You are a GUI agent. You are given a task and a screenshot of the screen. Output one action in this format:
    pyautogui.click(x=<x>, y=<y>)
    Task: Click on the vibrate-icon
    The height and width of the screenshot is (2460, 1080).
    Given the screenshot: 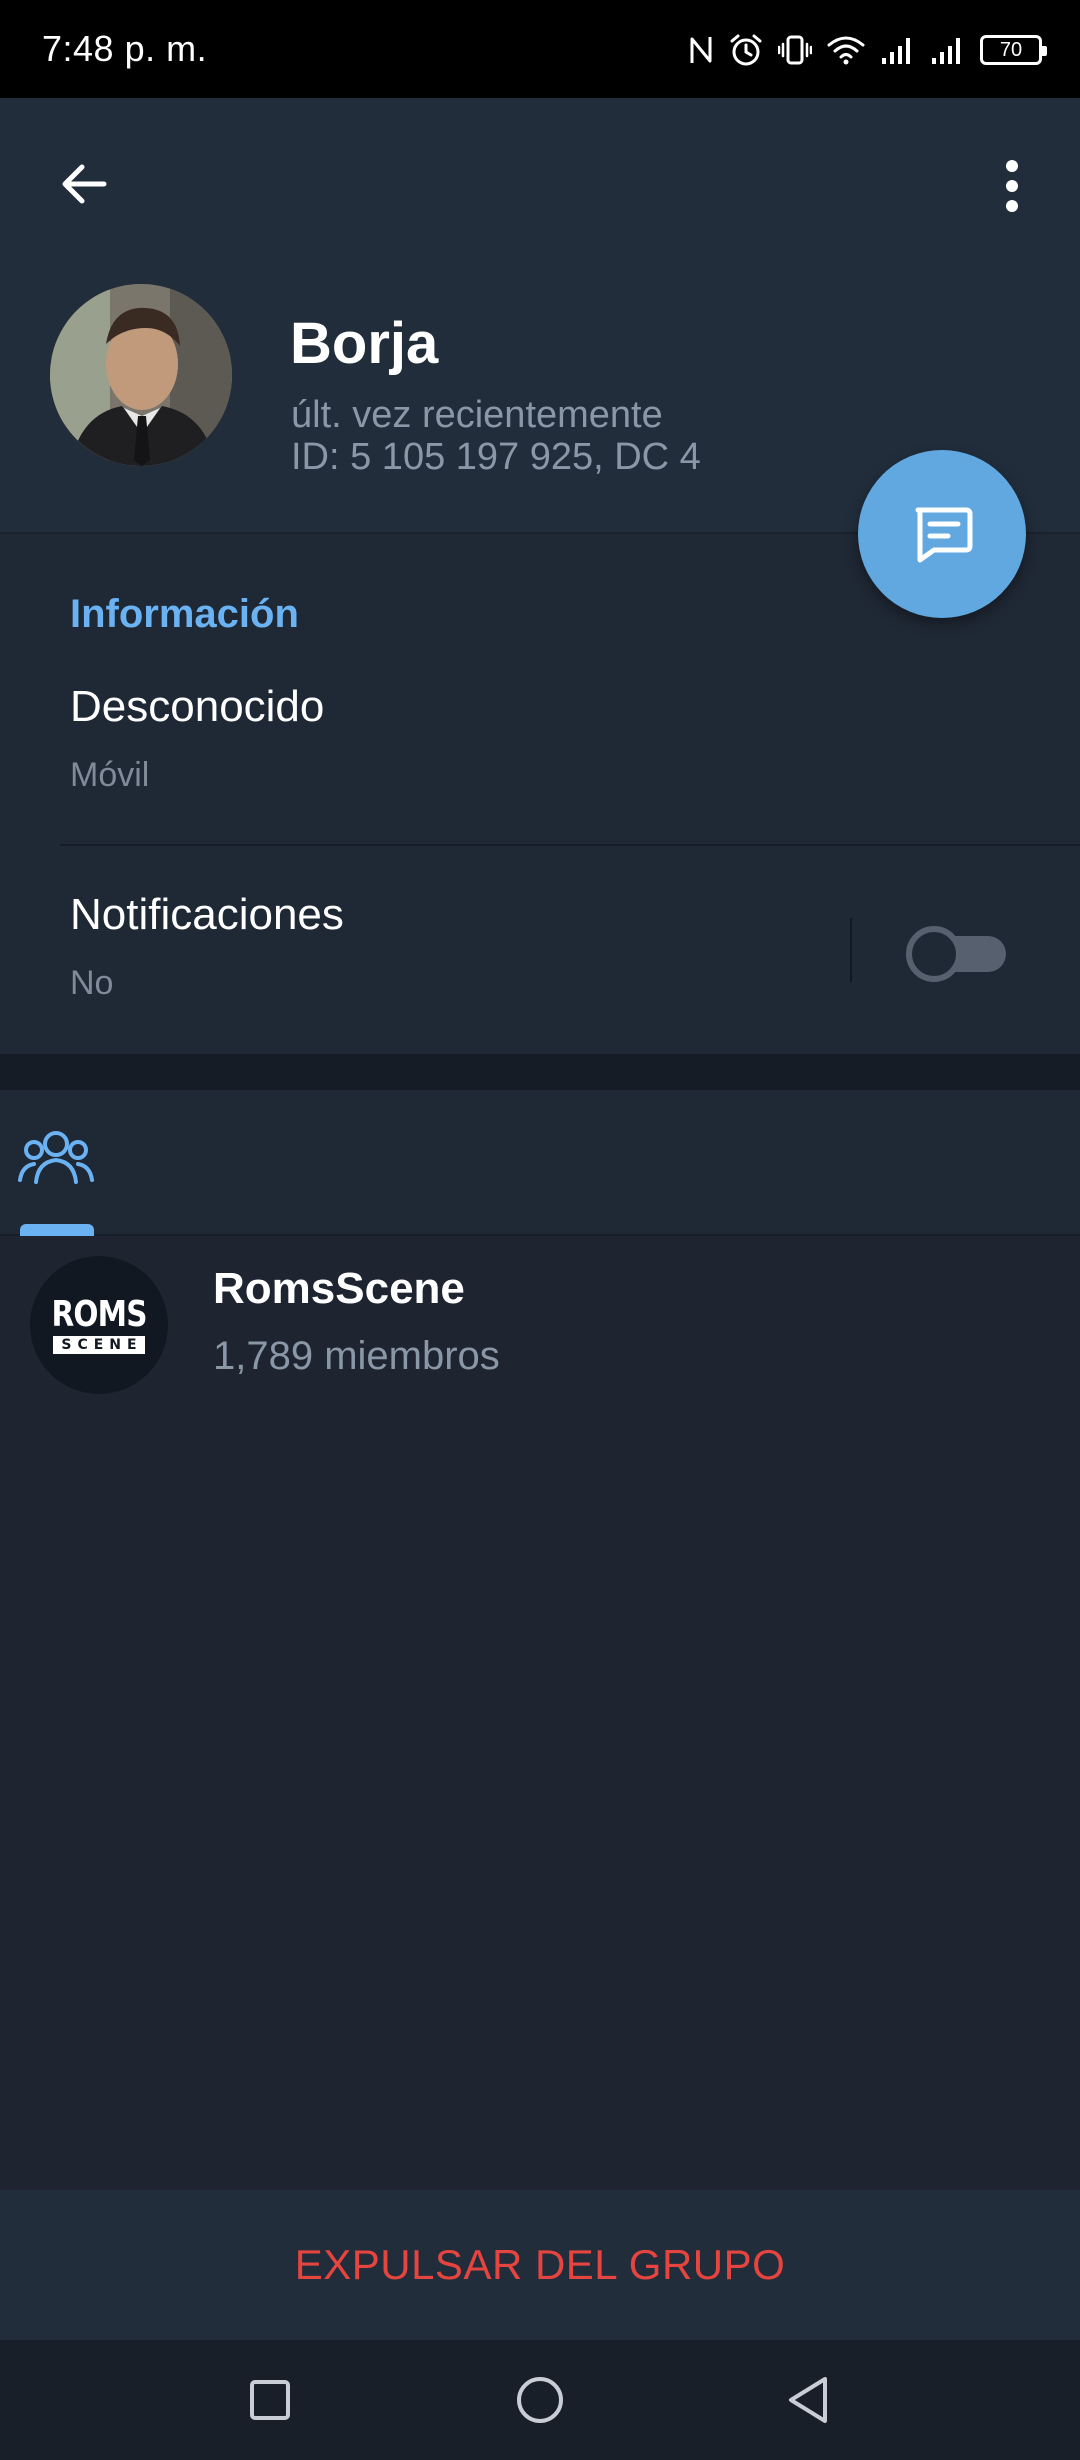 What is the action you would take?
    pyautogui.click(x=795, y=50)
    